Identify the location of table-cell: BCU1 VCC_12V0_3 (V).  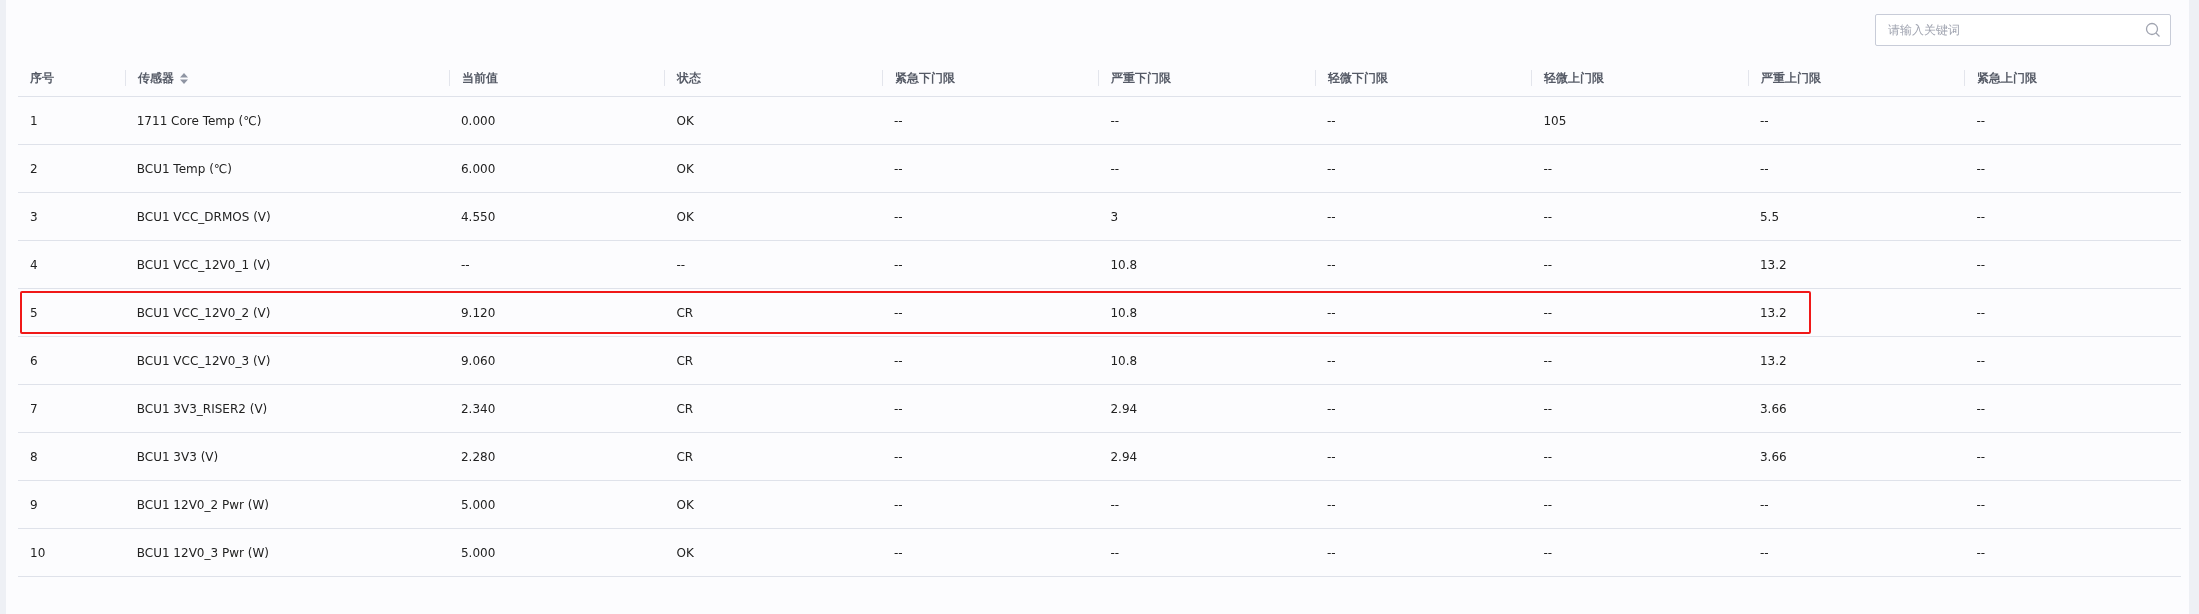
(286, 360).